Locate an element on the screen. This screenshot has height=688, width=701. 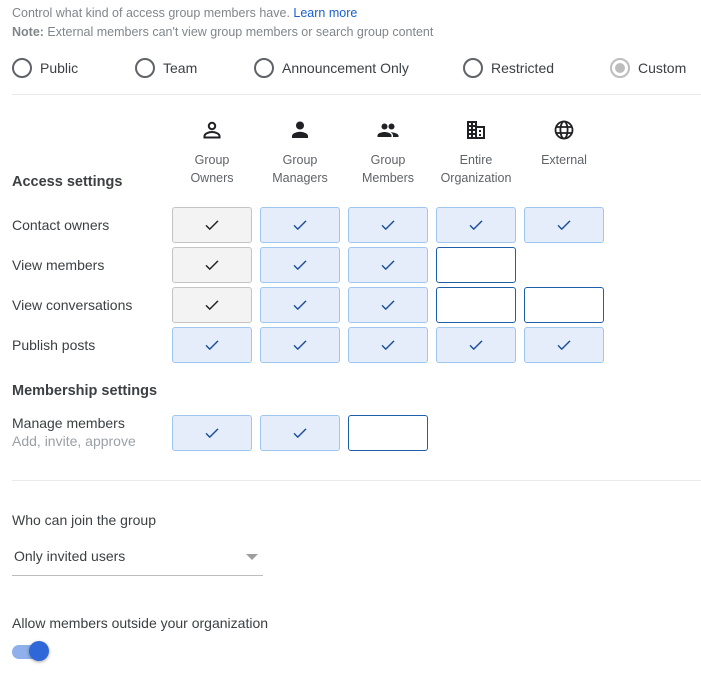
domain-icon is located at coordinates (476, 130).